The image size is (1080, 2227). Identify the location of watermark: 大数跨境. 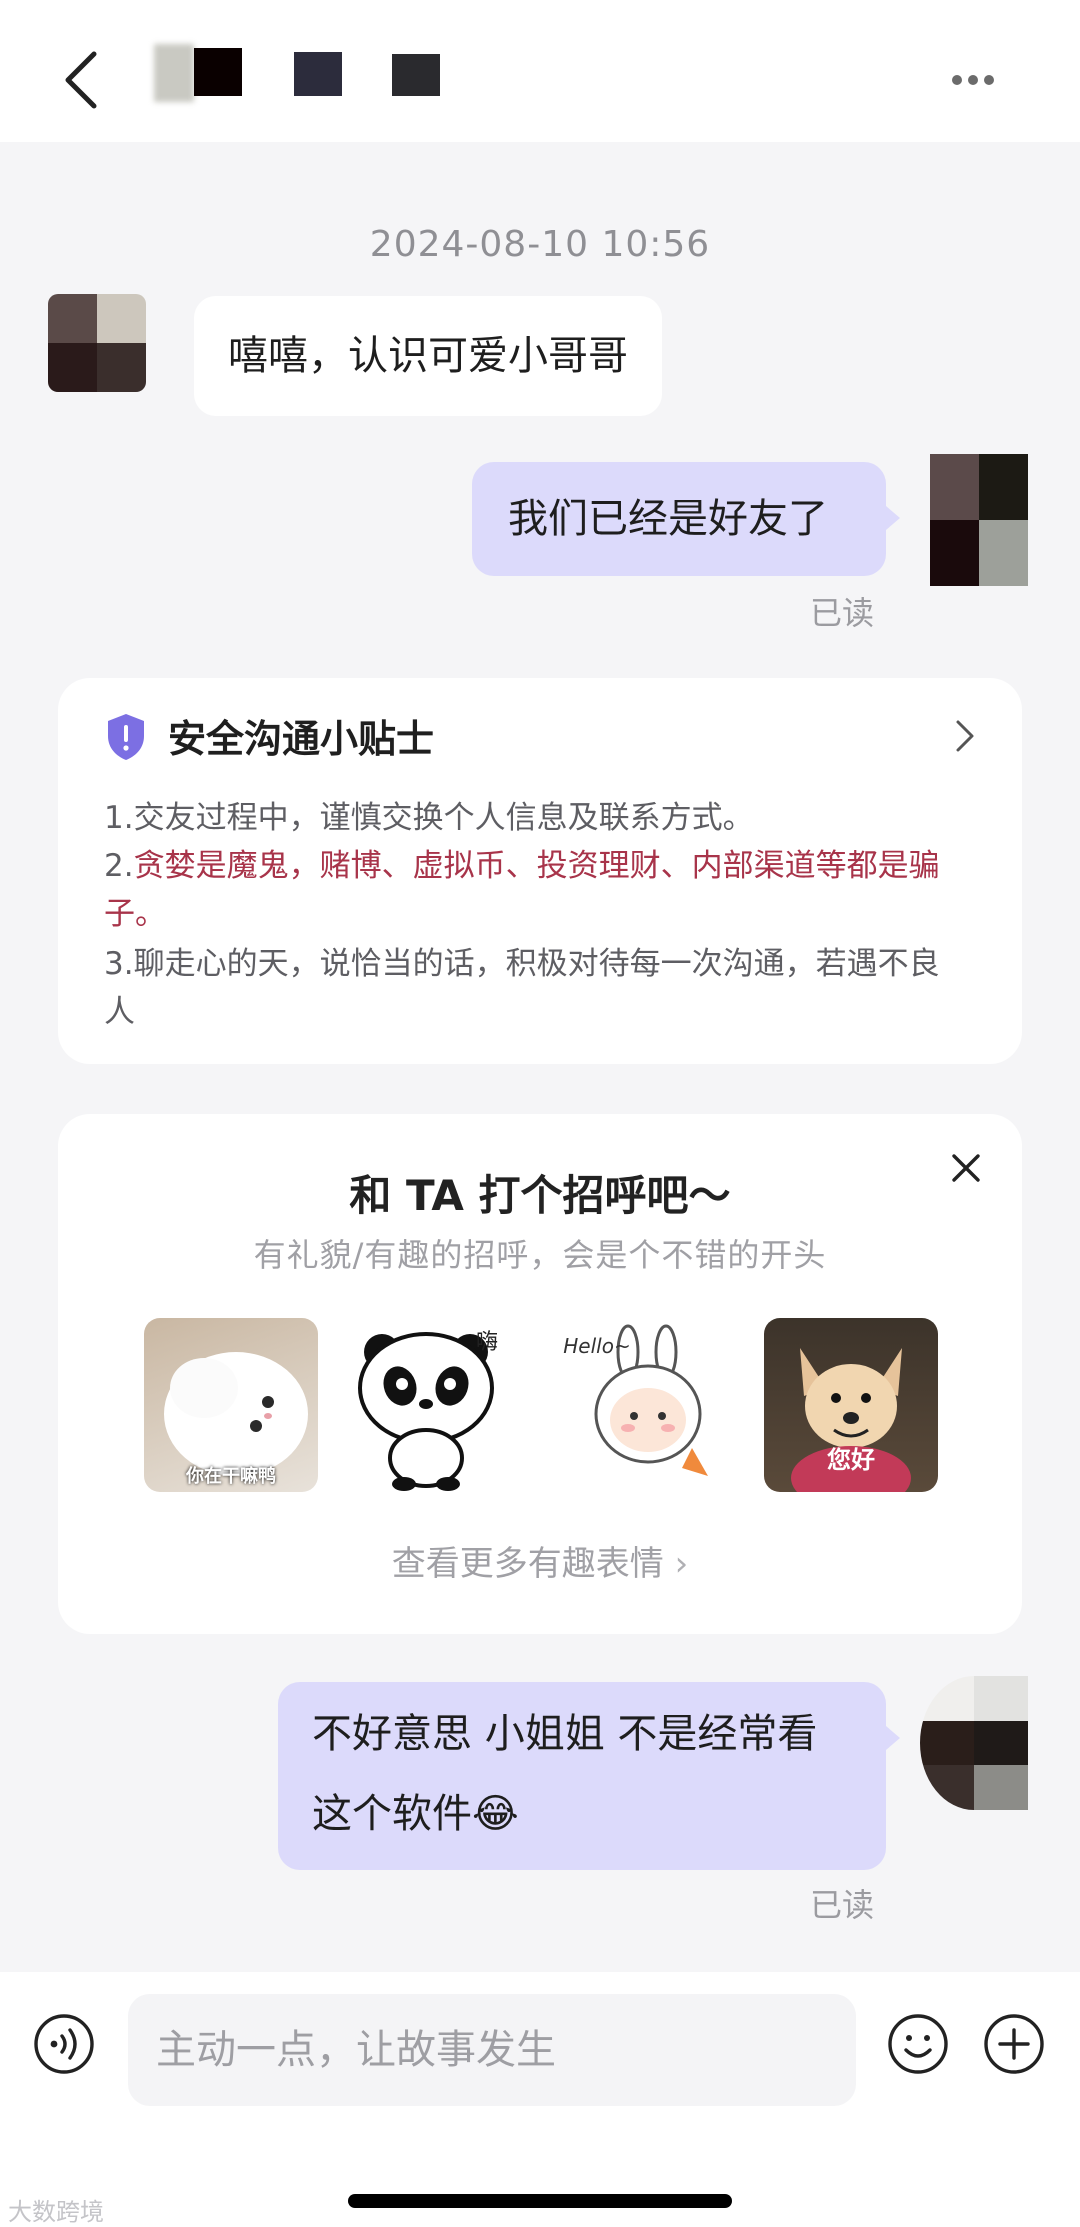
(56, 2212).